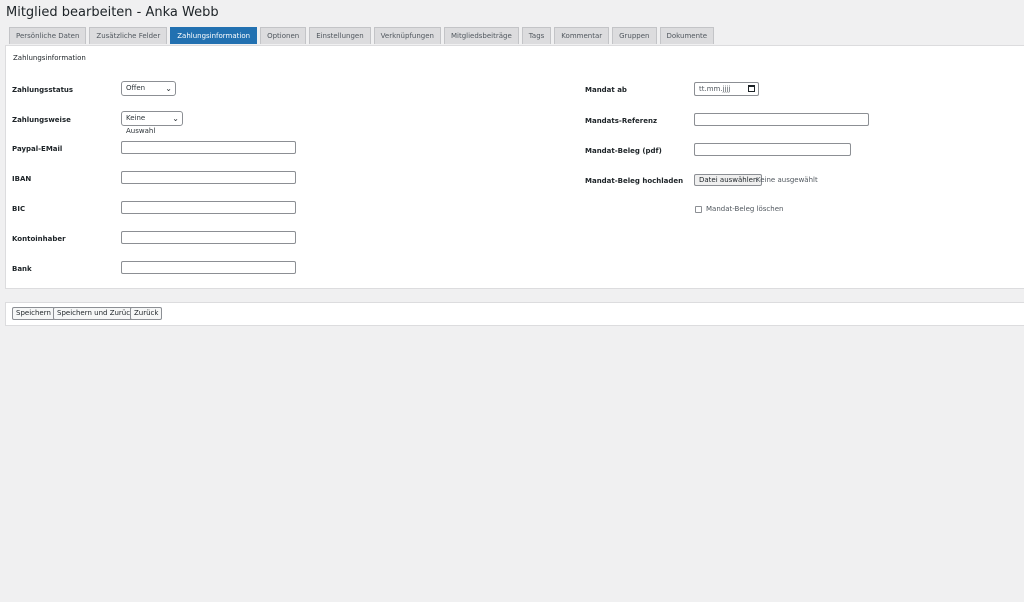  Describe the element at coordinates (112, 12) in the screenshot. I see `page-title: Mitglied bearbeiten - Anka Webb` at that location.